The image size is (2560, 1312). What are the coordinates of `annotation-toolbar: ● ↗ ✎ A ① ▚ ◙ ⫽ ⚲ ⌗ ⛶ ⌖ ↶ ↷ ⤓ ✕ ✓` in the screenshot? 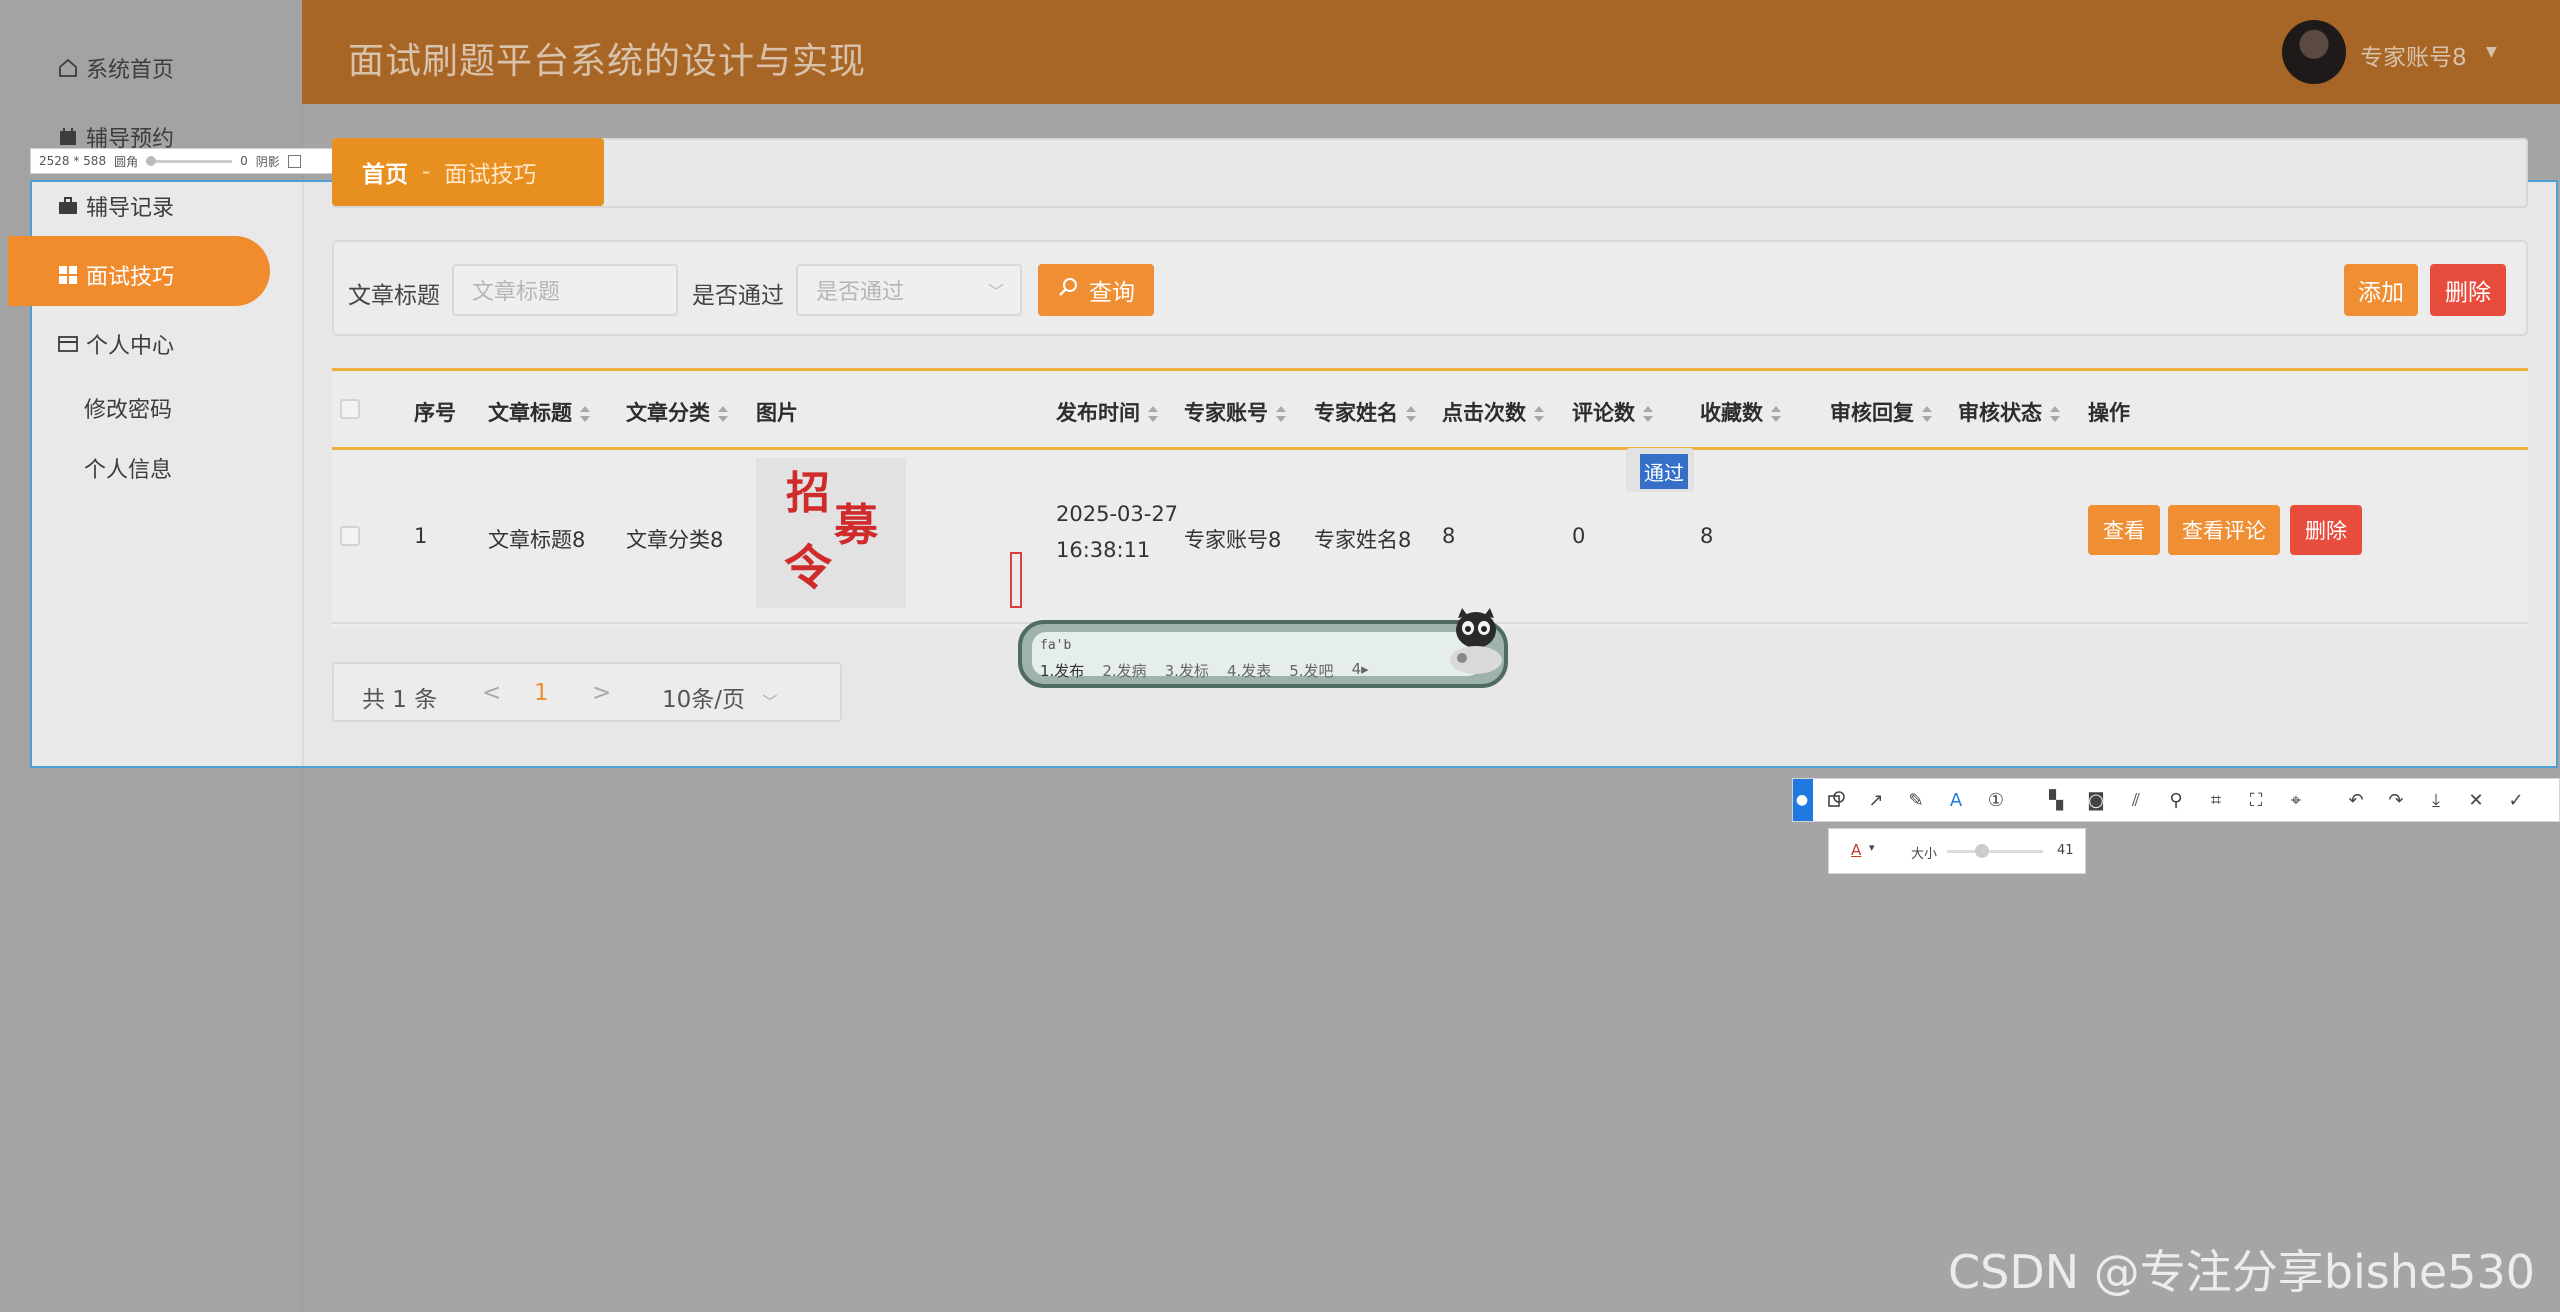 It's located at (2176, 800).